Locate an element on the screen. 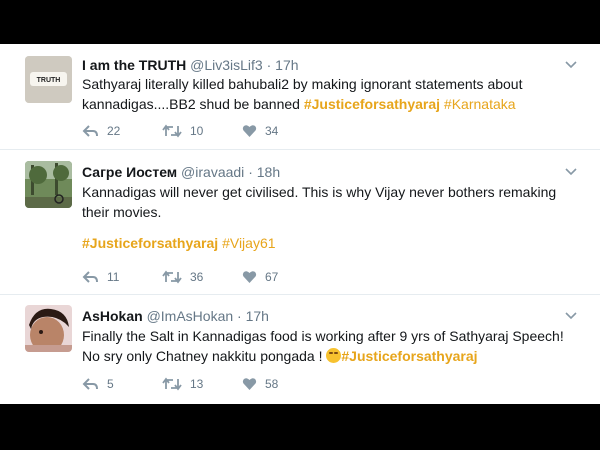 This screenshot has width=600, height=450. tweet-actions: 11 36 67 is located at coordinates (232, 279).